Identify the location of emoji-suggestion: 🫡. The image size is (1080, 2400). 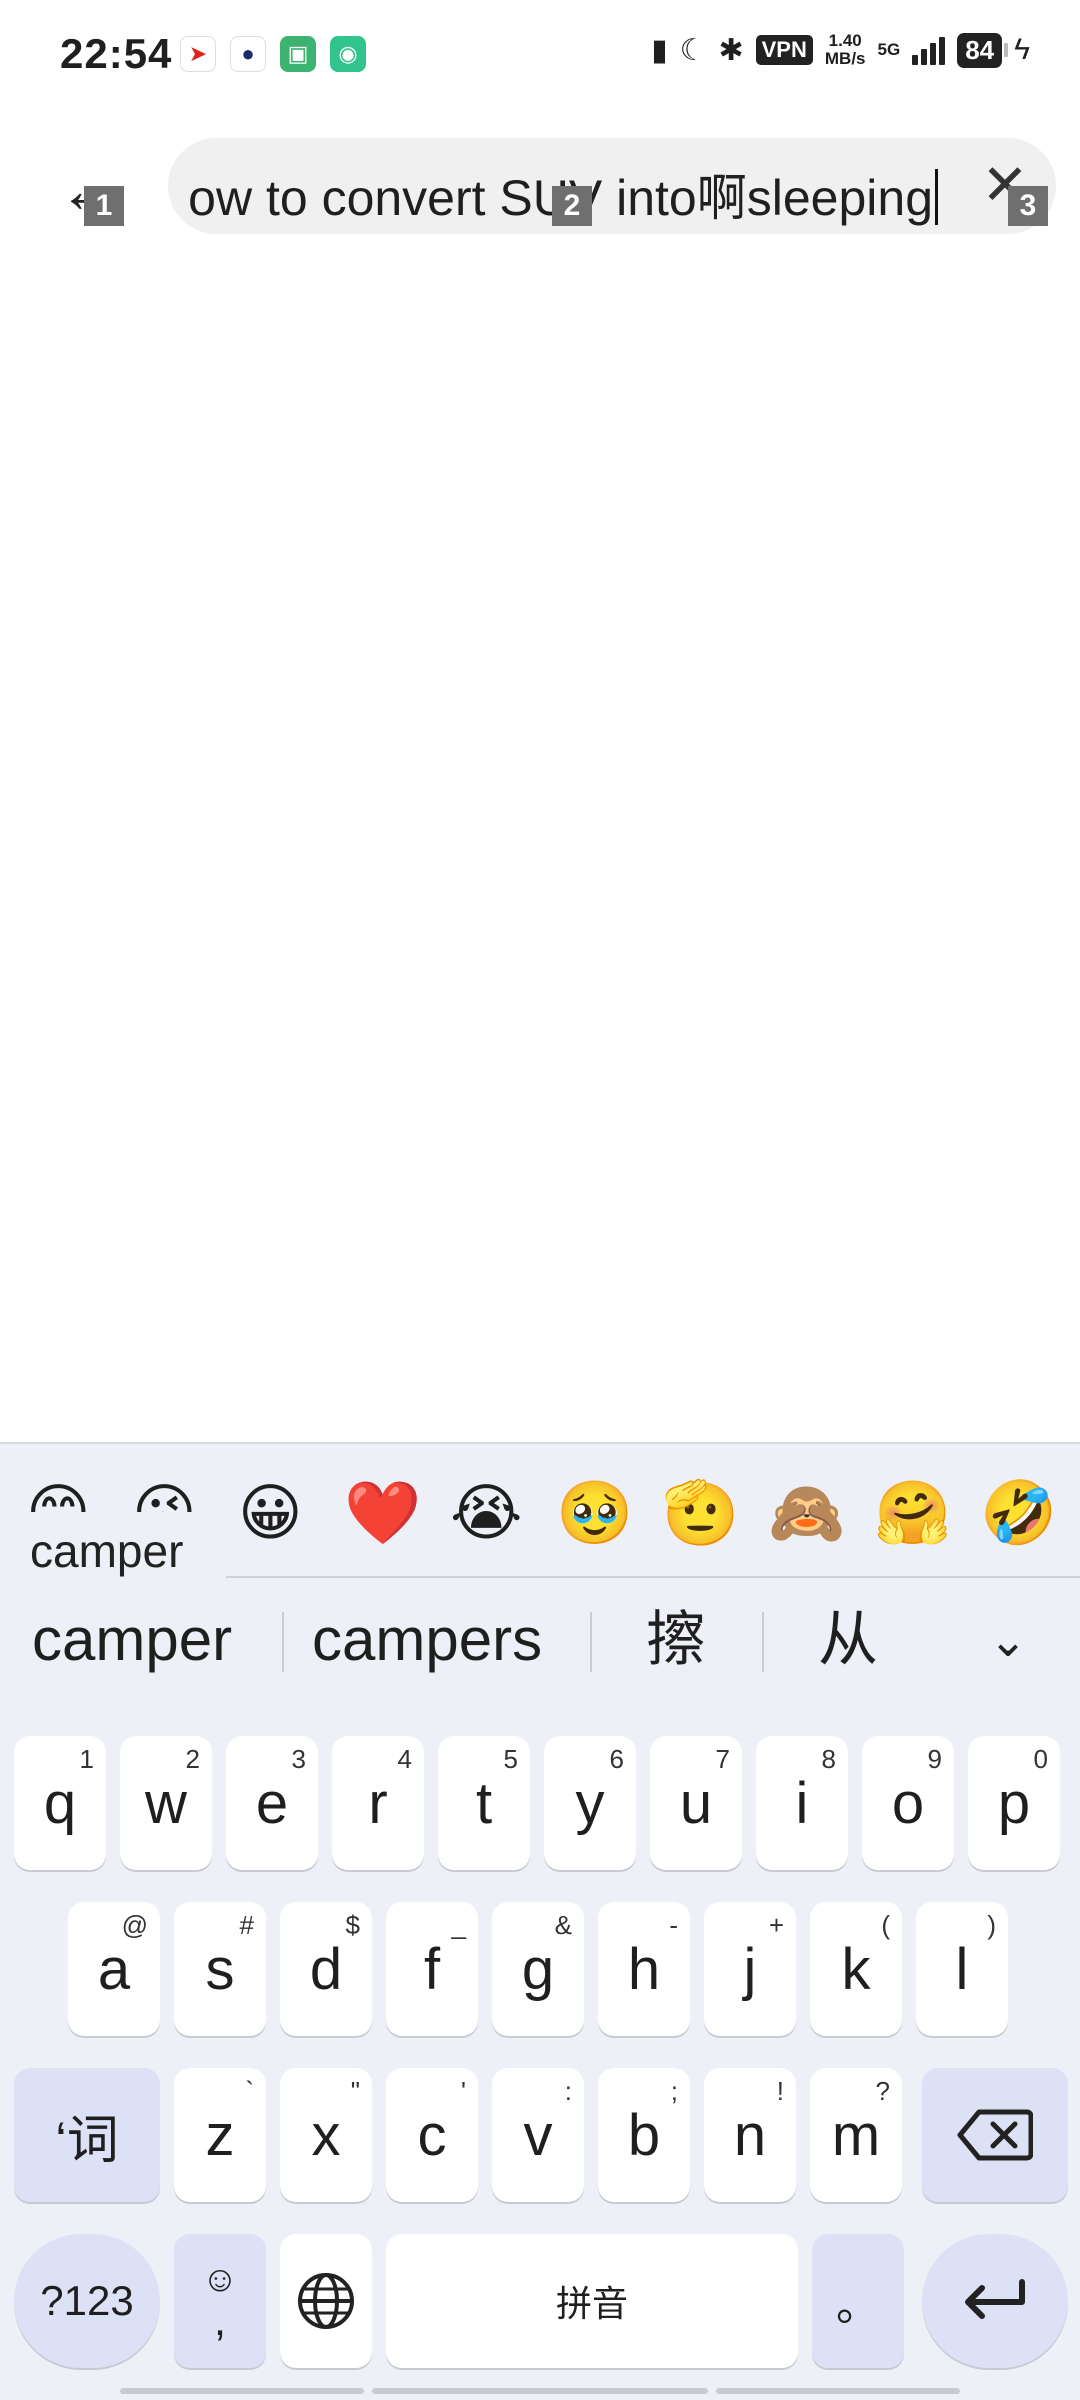
(700, 1514).